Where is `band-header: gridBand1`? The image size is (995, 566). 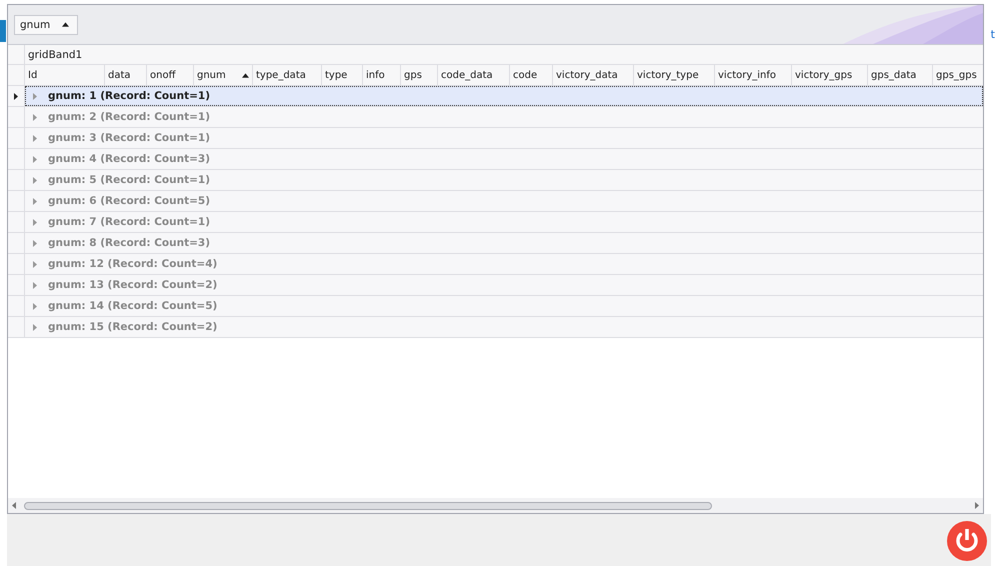
band-header: gridBand1 is located at coordinates (54, 55).